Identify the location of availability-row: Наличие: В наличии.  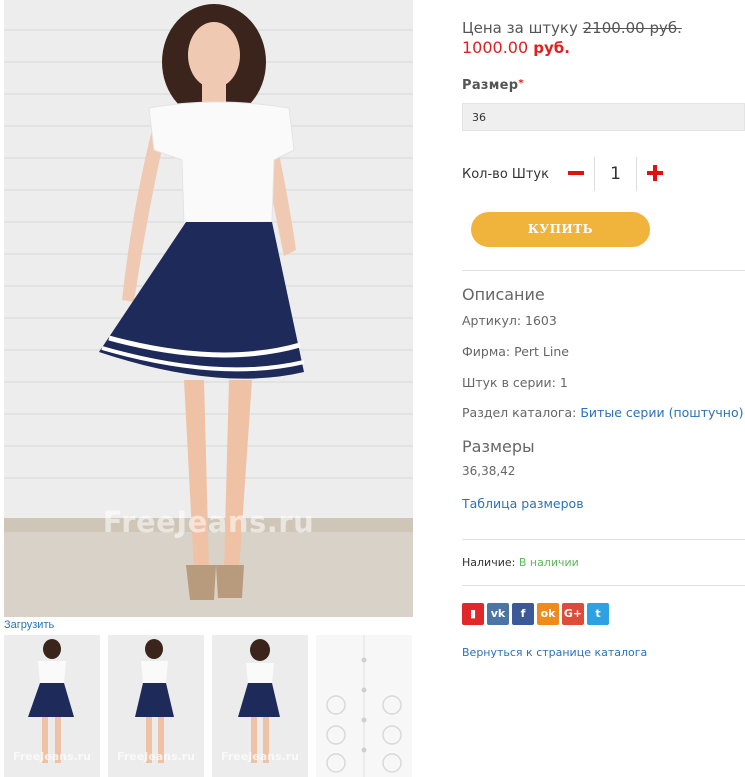
(520, 562).